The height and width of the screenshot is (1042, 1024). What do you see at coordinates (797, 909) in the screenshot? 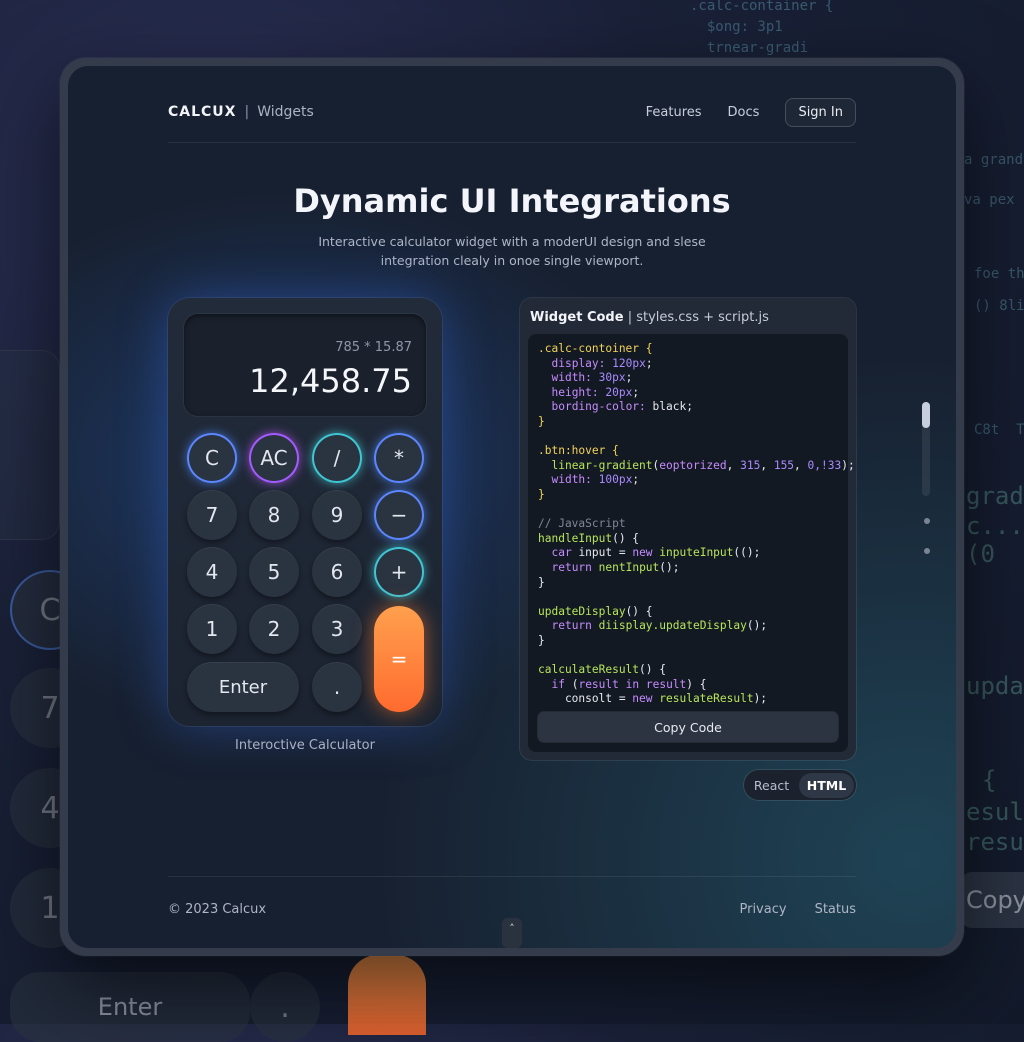
I see `footer-links: Privacy Status` at bounding box center [797, 909].